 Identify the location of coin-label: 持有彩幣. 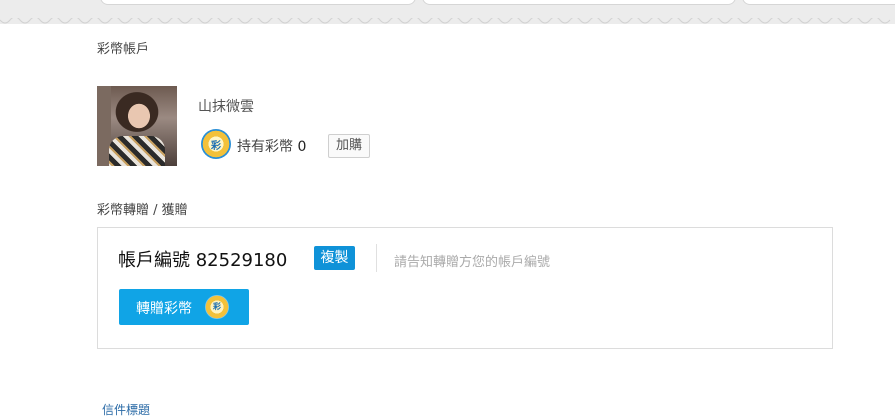
(265, 147).